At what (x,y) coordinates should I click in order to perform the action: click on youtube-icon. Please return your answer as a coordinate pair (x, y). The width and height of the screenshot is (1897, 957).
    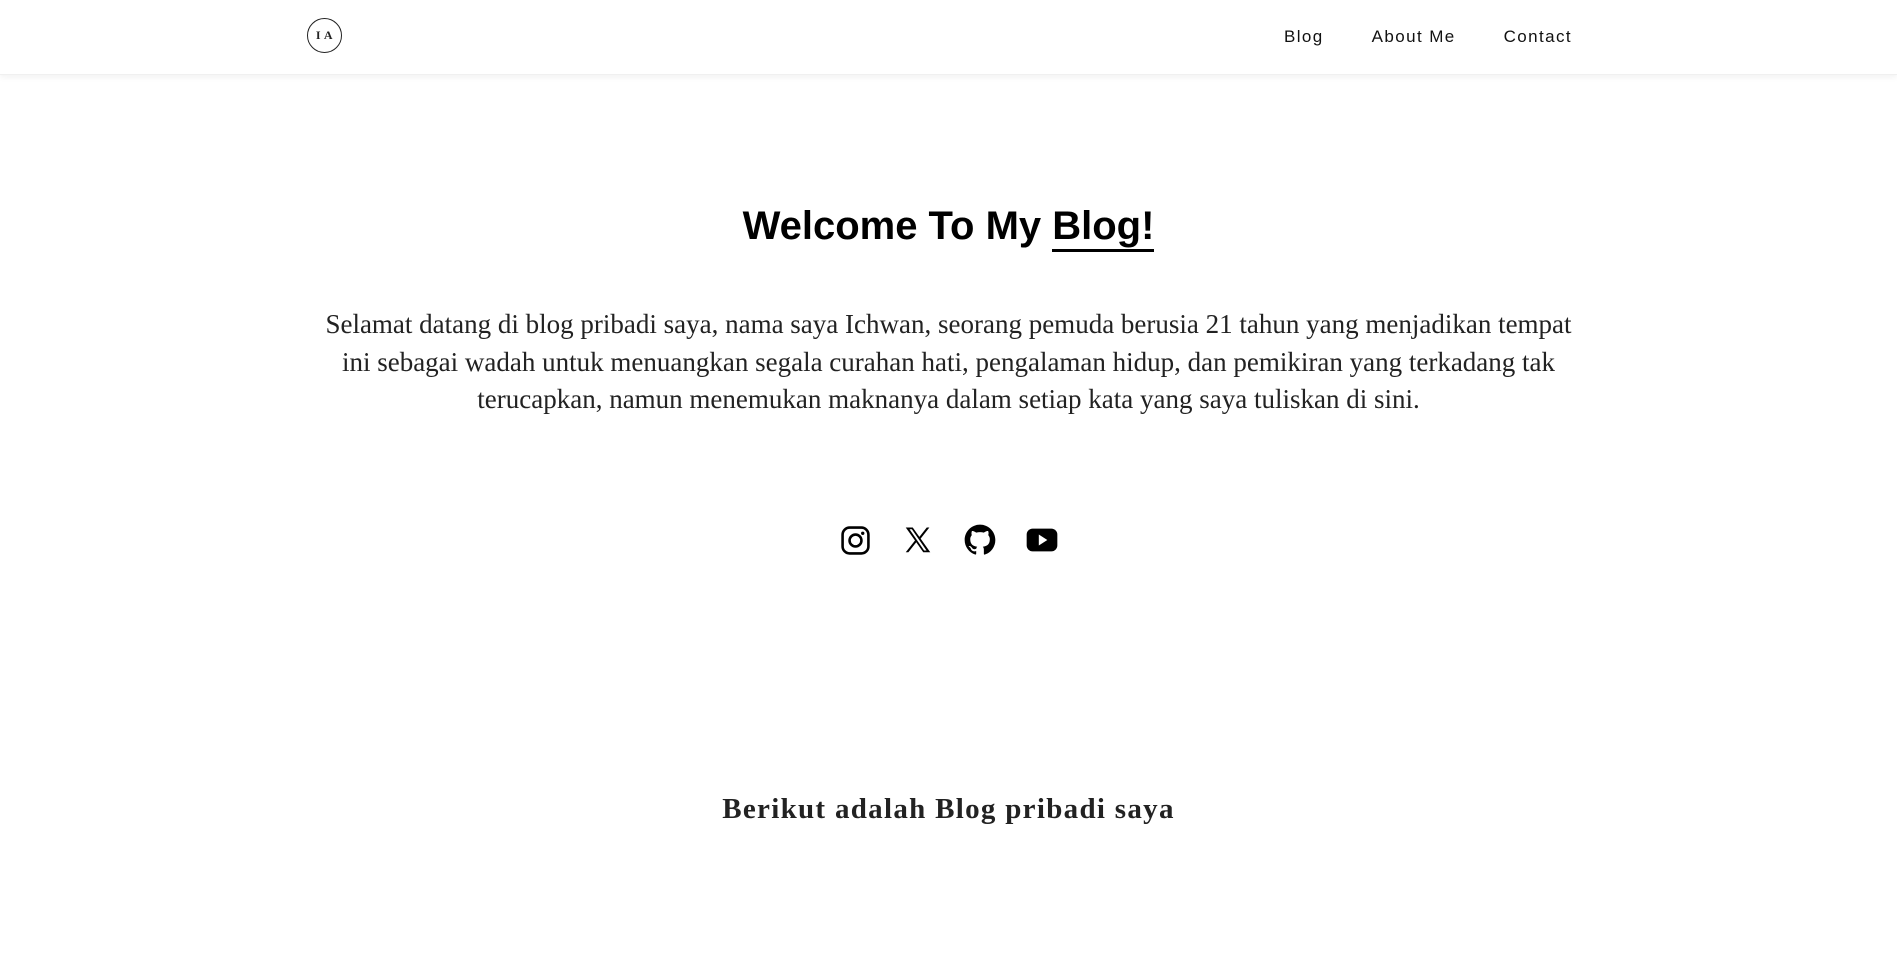
    Looking at the image, I should click on (1041, 540).